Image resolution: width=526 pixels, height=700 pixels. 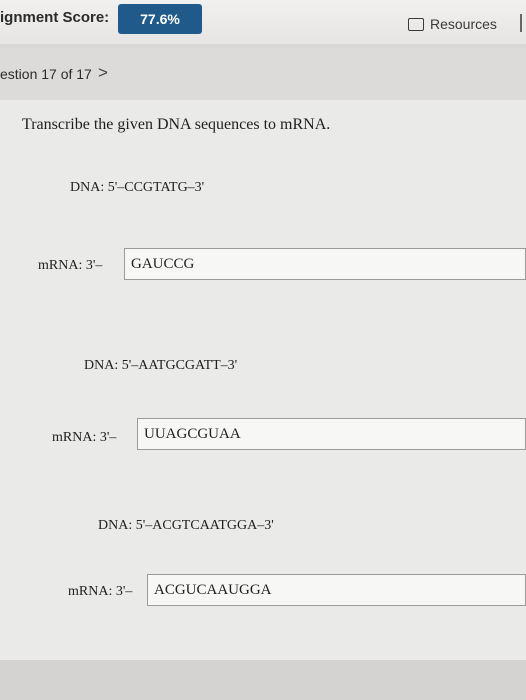 What do you see at coordinates (416, 24) in the screenshot?
I see `folder-icon` at bounding box center [416, 24].